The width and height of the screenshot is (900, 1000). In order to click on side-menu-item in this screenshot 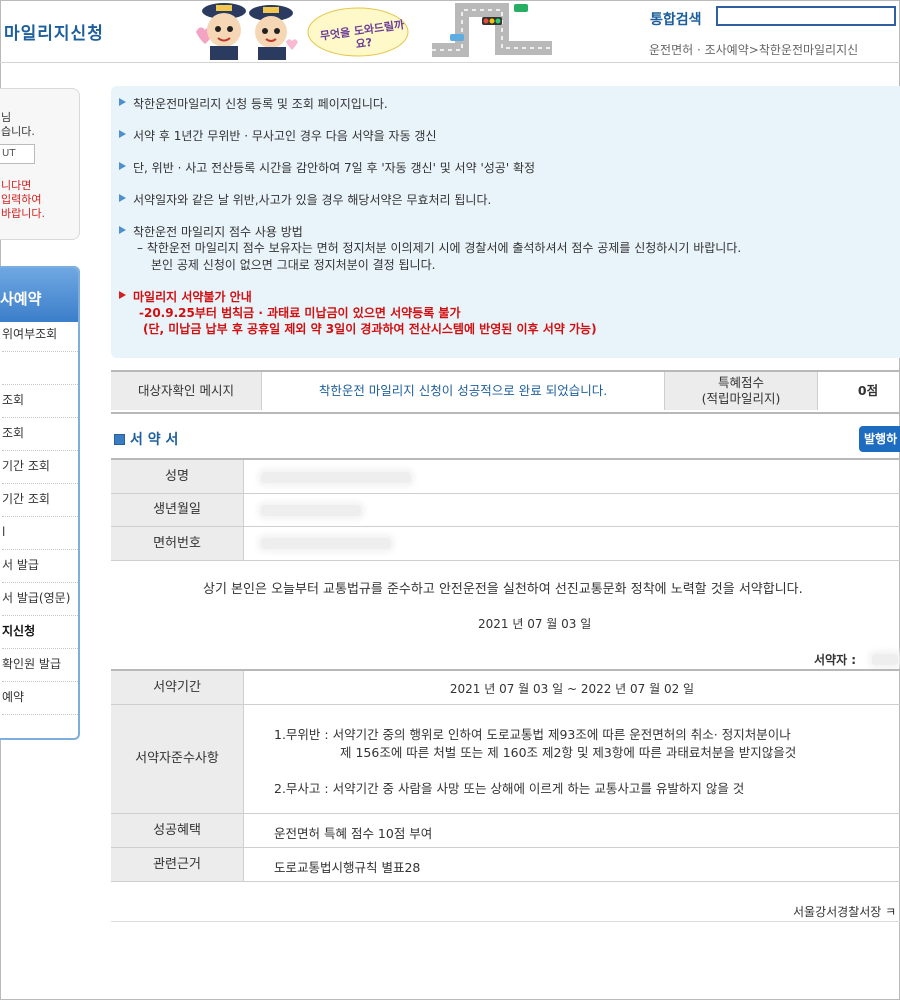, I will do `click(40, 368)`.